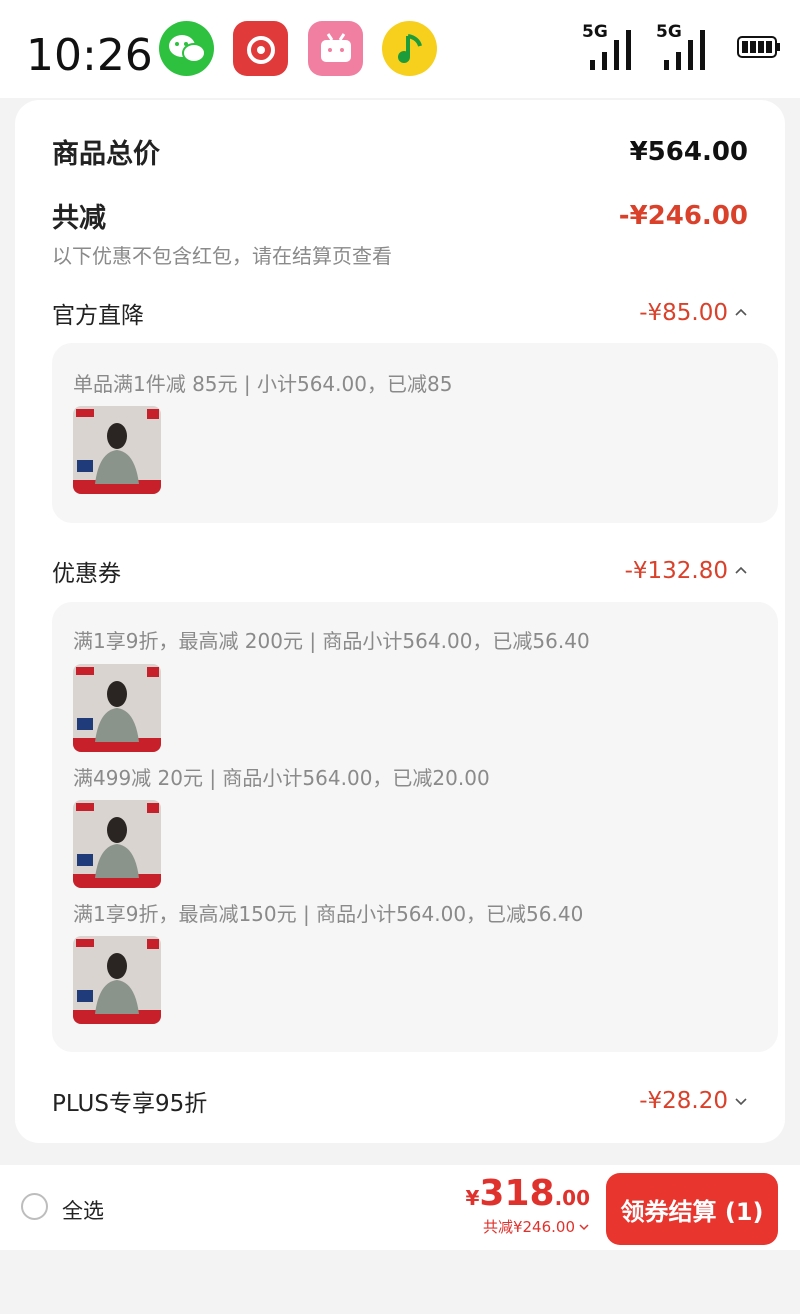 This screenshot has width=800, height=1314. Describe the element at coordinates (106, 154) in the screenshot. I see `goods-total-label: 商品总价` at that location.